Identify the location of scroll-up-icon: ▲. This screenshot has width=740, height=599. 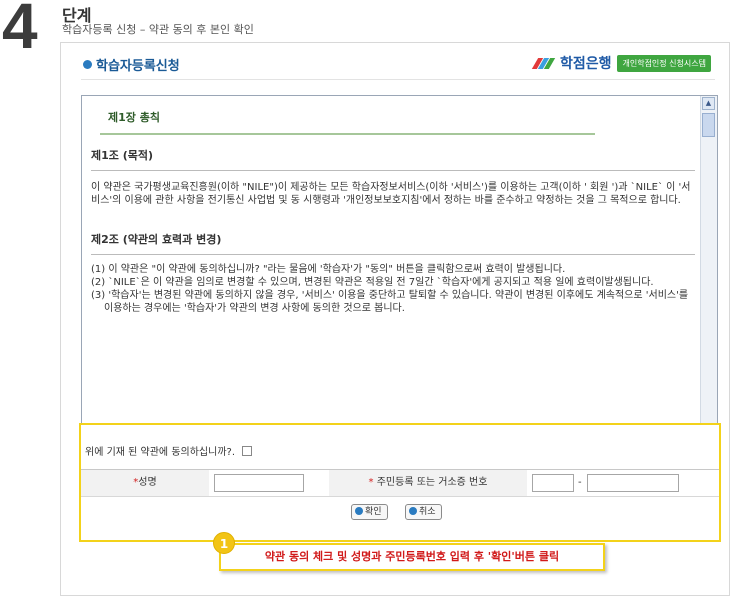
(708, 103).